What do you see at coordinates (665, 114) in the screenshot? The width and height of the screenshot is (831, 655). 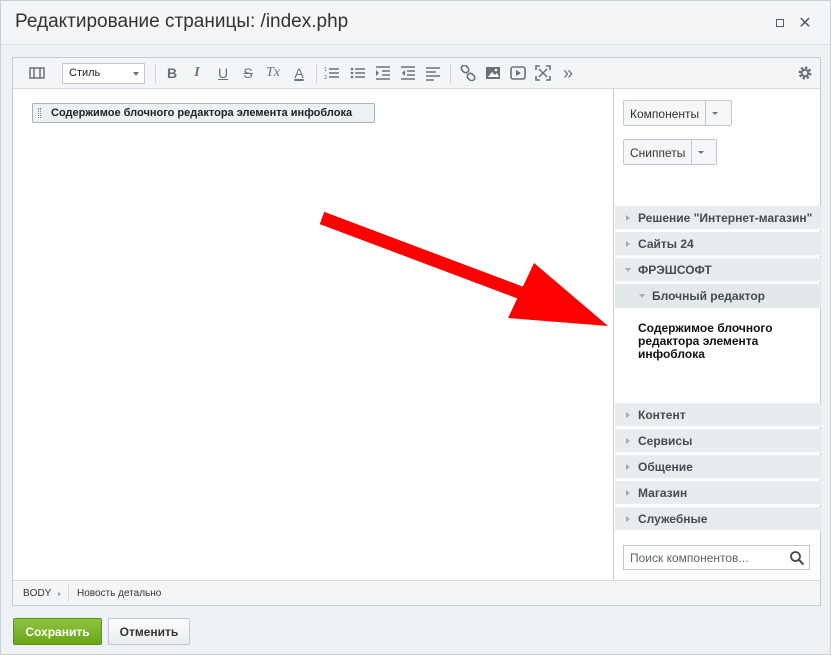 I see `components-button-label: Компоненты` at bounding box center [665, 114].